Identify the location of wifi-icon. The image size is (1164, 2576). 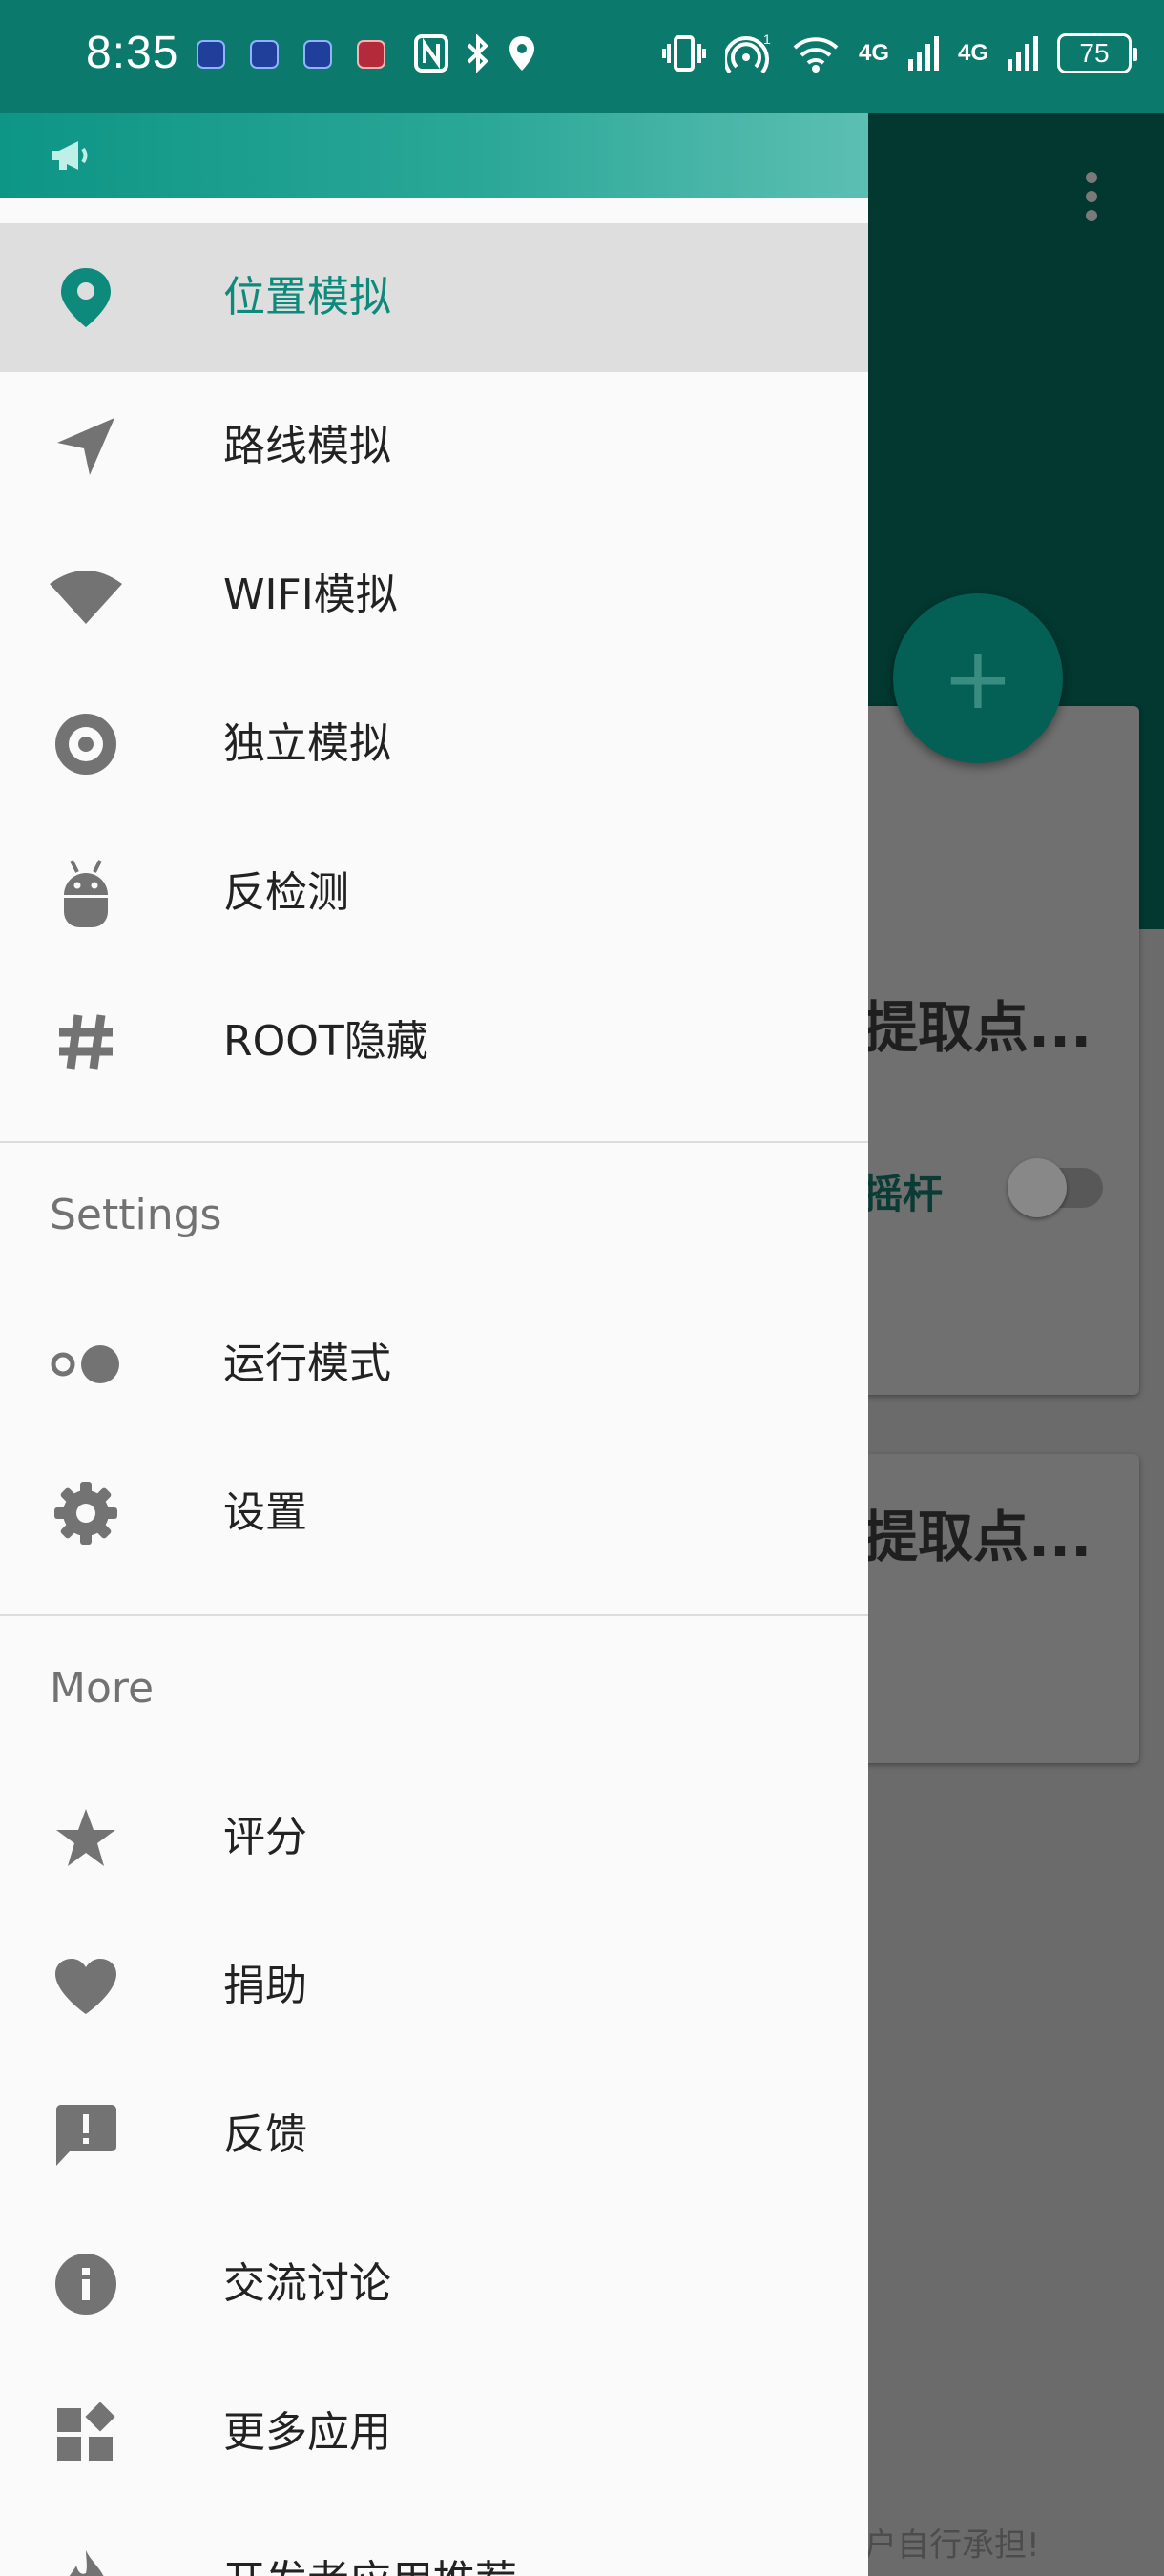
(86, 595).